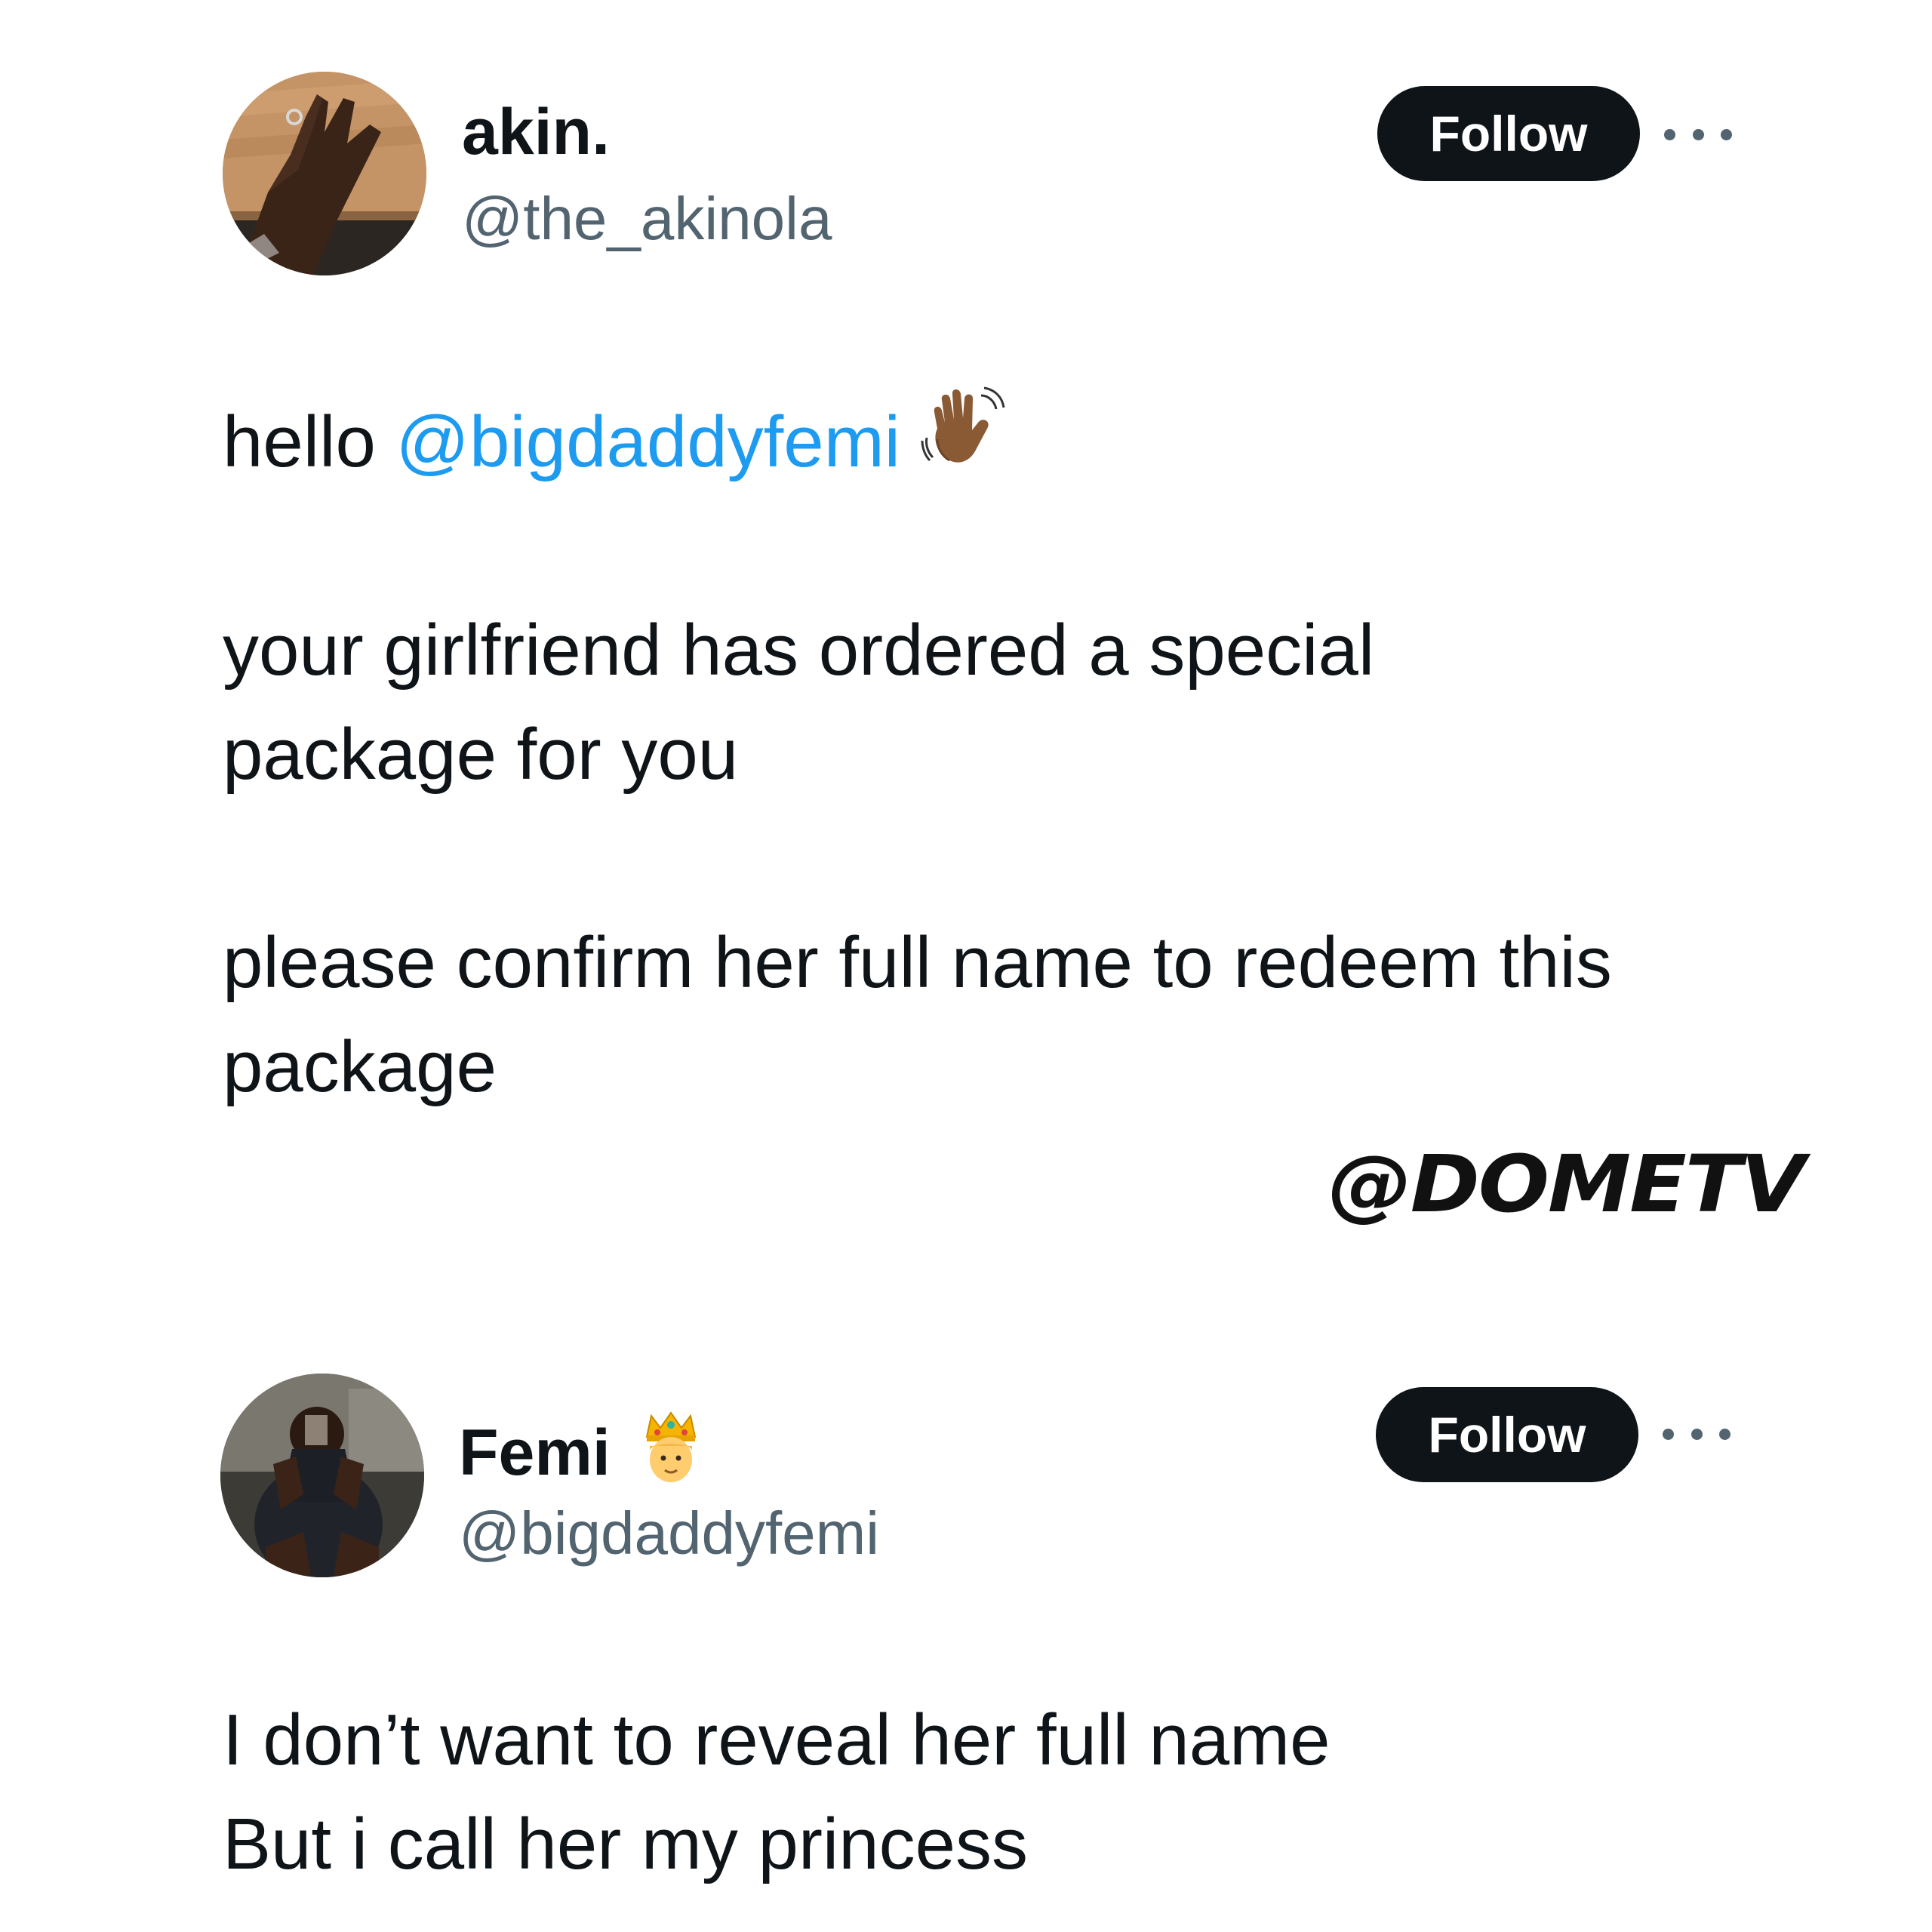  What do you see at coordinates (647, 219) in the screenshot?
I see `user-handle: @the_akinola` at bounding box center [647, 219].